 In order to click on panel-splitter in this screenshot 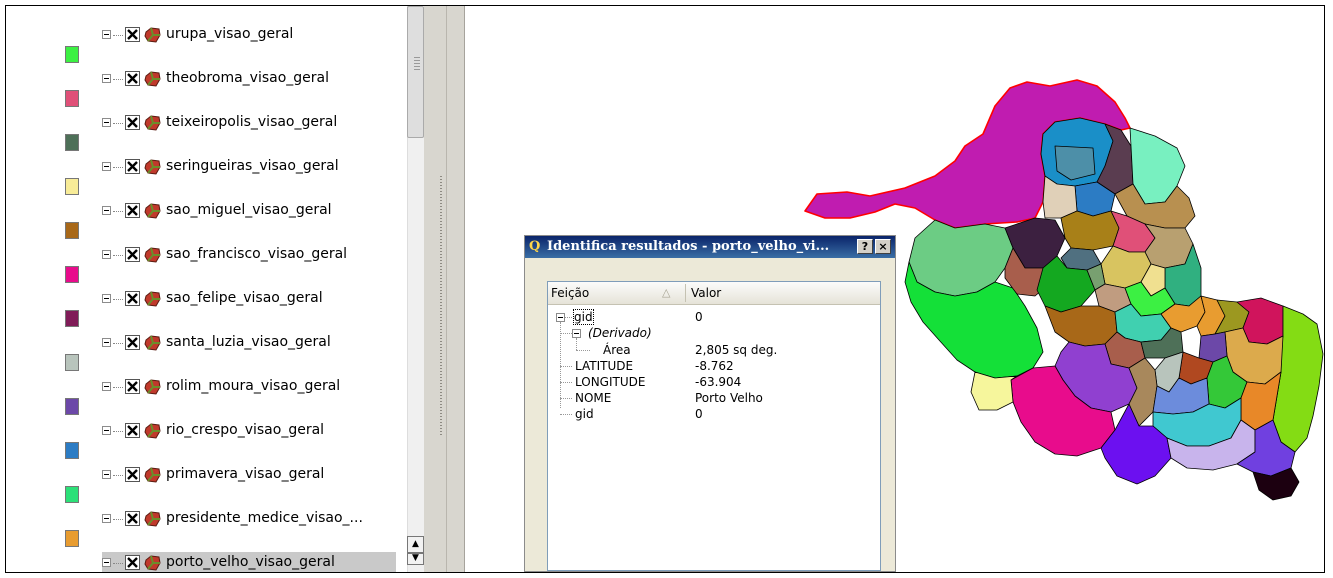, I will do `click(444, 289)`.